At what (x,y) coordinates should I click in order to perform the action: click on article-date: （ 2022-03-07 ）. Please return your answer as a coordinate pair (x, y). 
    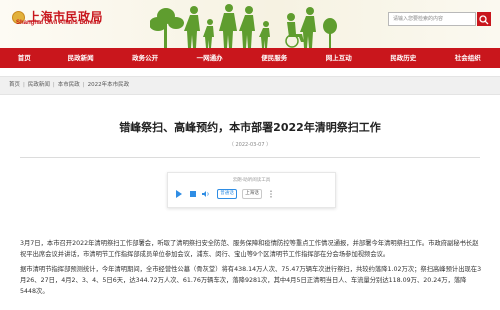
    Looking at the image, I should click on (250, 145).